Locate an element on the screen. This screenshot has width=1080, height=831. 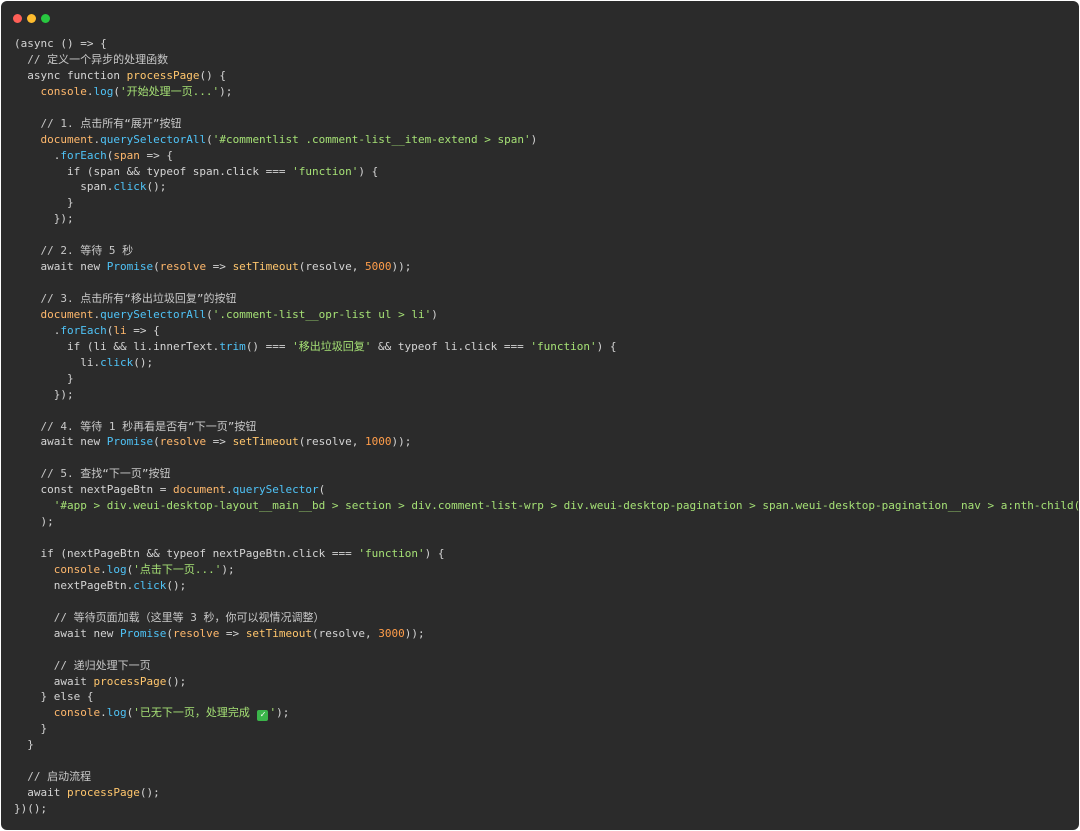
code-token: Promise is located at coordinates (130, 442).